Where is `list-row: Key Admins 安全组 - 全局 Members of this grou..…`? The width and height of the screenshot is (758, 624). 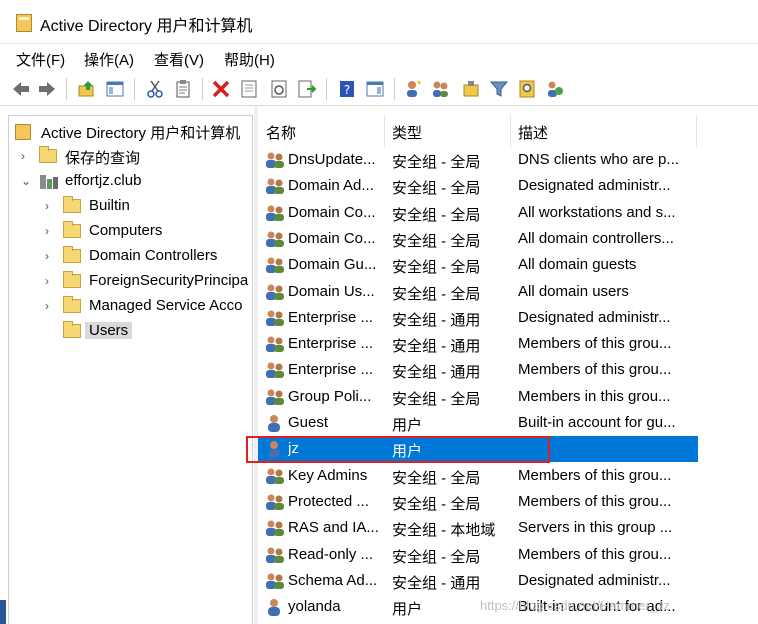
list-row: Key Admins 安全组 - 全局 Members of this grou..… is located at coordinates (478, 476).